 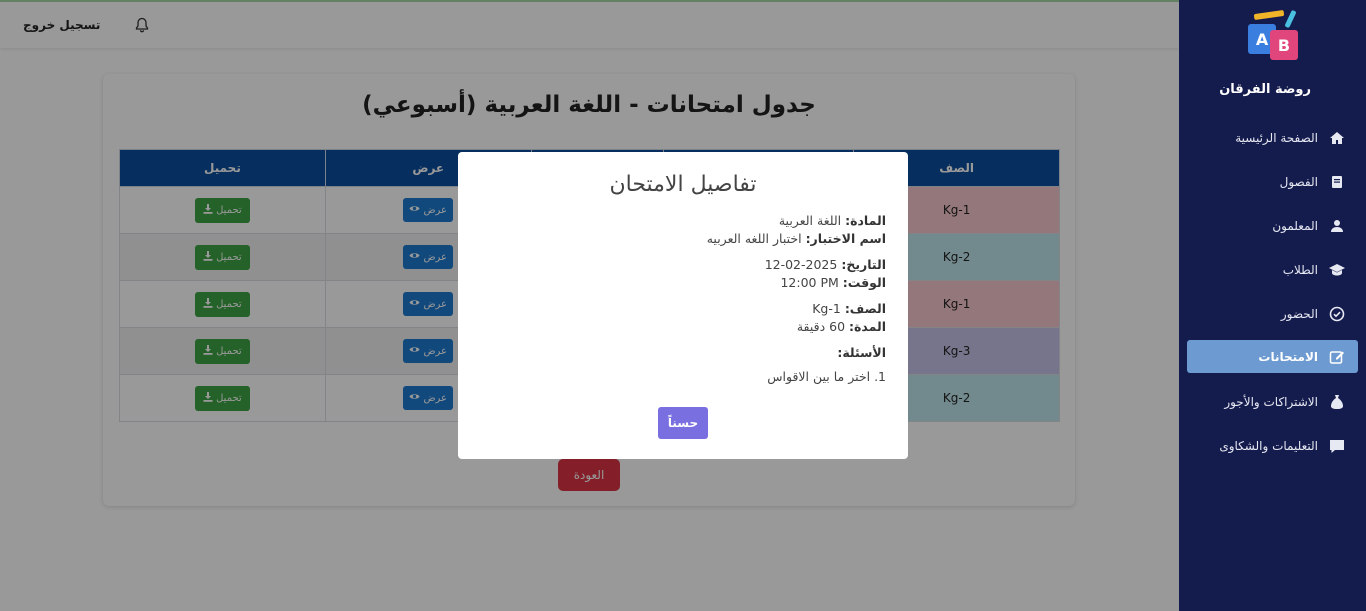 What do you see at coordinates (1288, 356) in the screenshot?
I see `sidebar-item-label: الامتحانات` at bounding box center [1288, 356].